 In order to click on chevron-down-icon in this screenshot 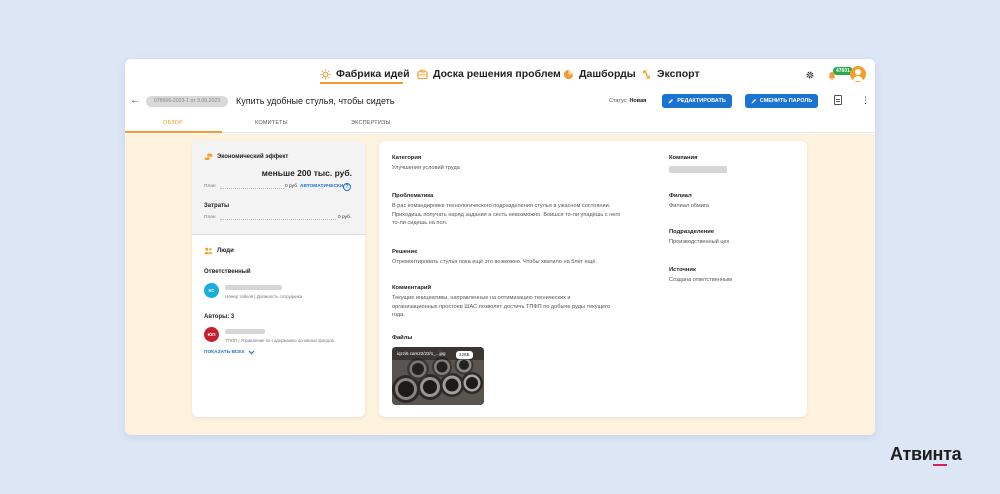, I will do `click(251, 352)`.